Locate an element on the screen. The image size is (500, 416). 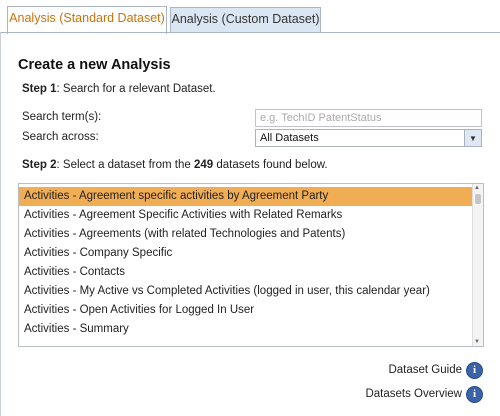
dataset-guide-link: Dataset Guide is located at coordinates (425, 370).